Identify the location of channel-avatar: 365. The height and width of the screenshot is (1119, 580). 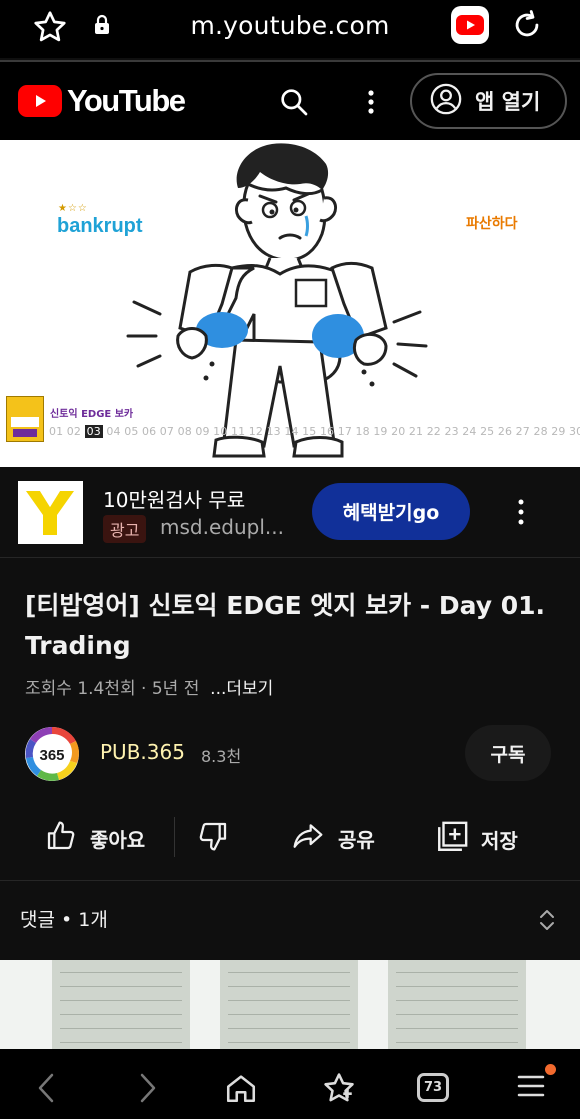
(52, 754).